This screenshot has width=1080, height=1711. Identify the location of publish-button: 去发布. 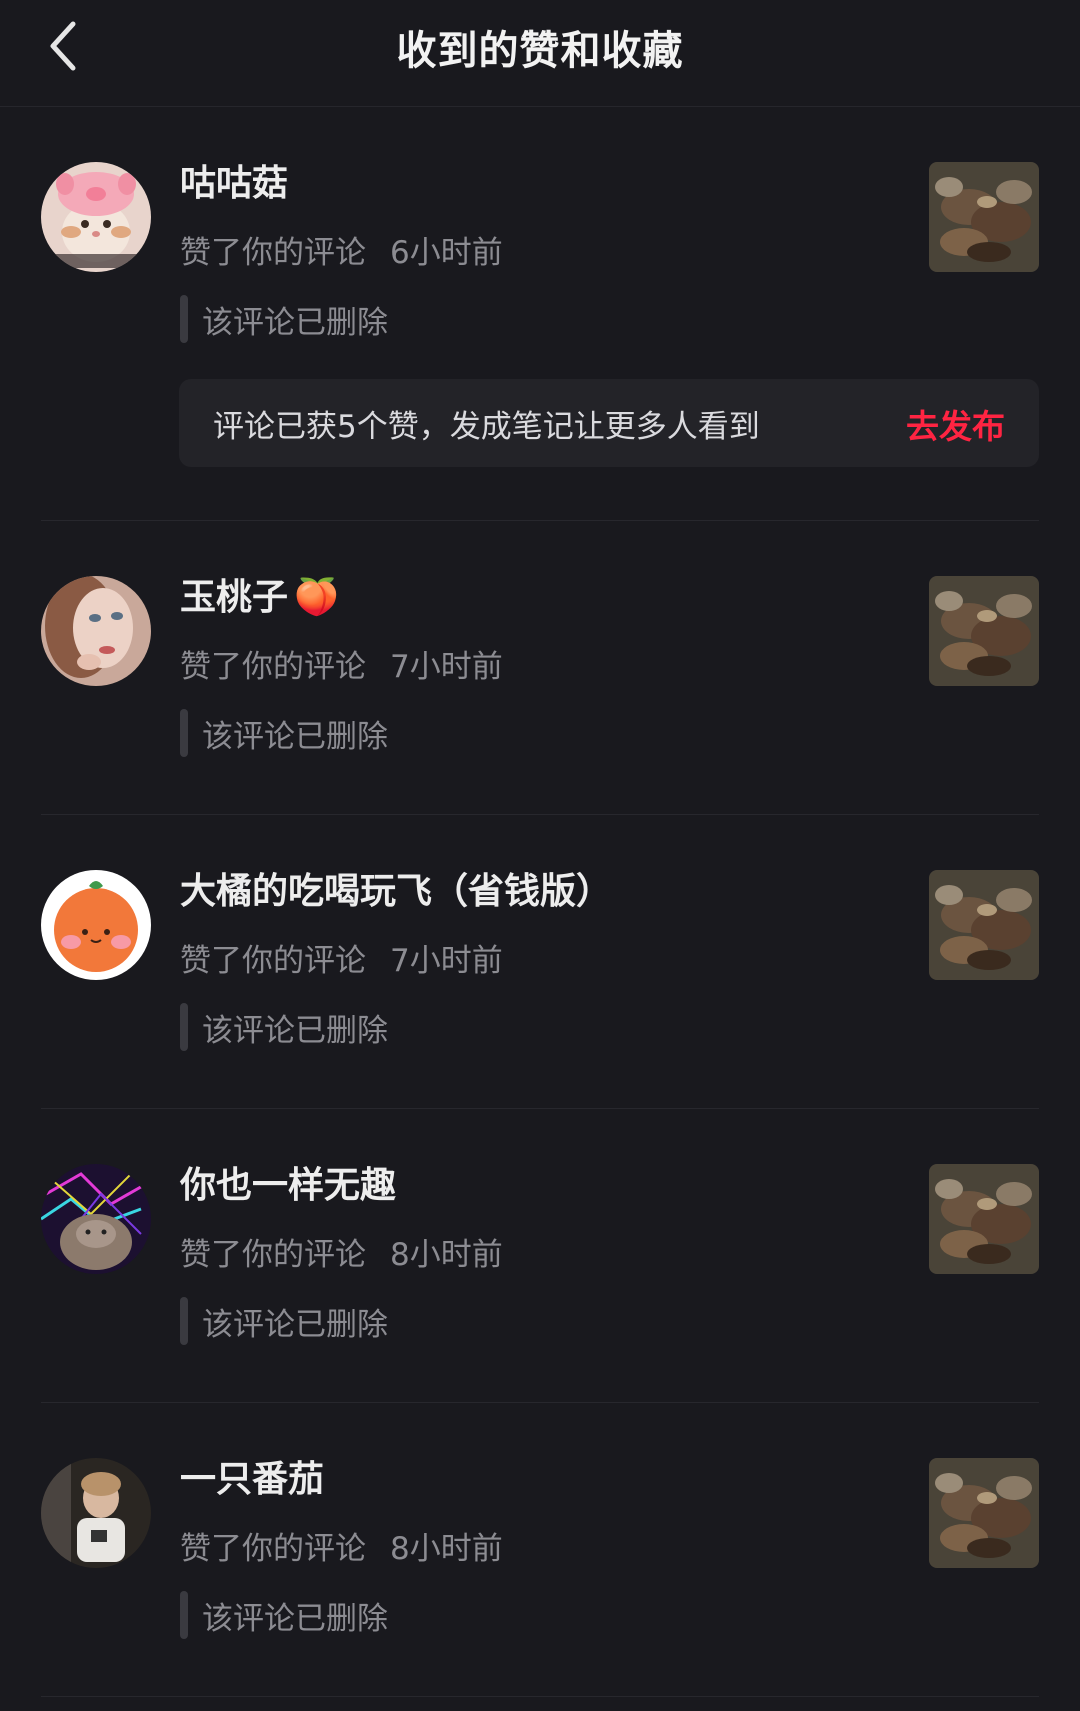
(955, 424).